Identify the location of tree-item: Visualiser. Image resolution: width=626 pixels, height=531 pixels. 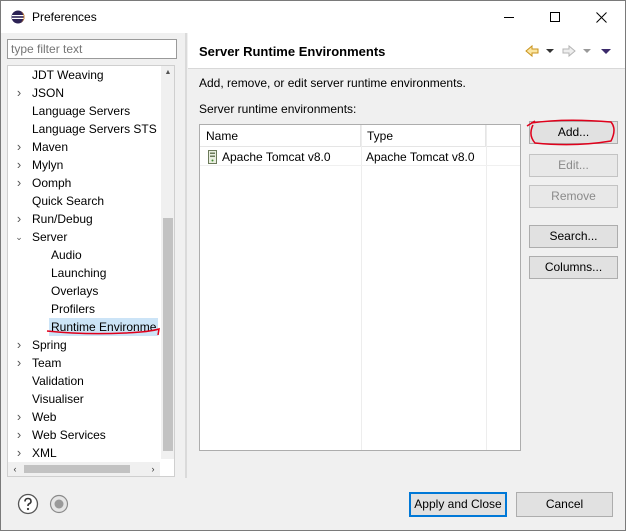
(84, 399).